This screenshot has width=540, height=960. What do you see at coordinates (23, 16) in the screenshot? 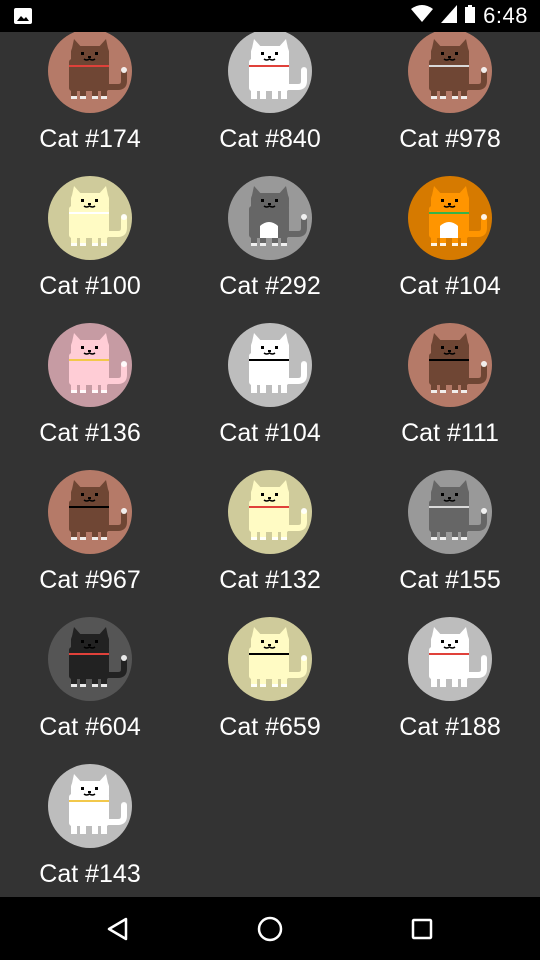
I see `image-icon` at bounding box center [23, 16].